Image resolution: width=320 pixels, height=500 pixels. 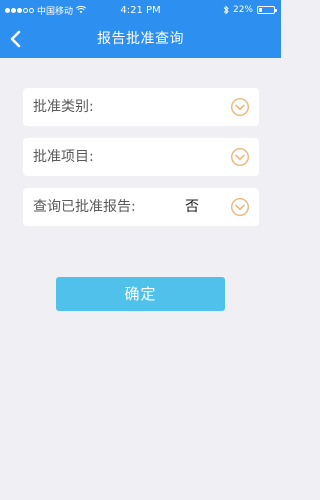 What do you see at coordinates (84, 207) in the screenshot?
I see `query-approved-reports-label: 查询已批准报告:` at bounding box center [84, 207].